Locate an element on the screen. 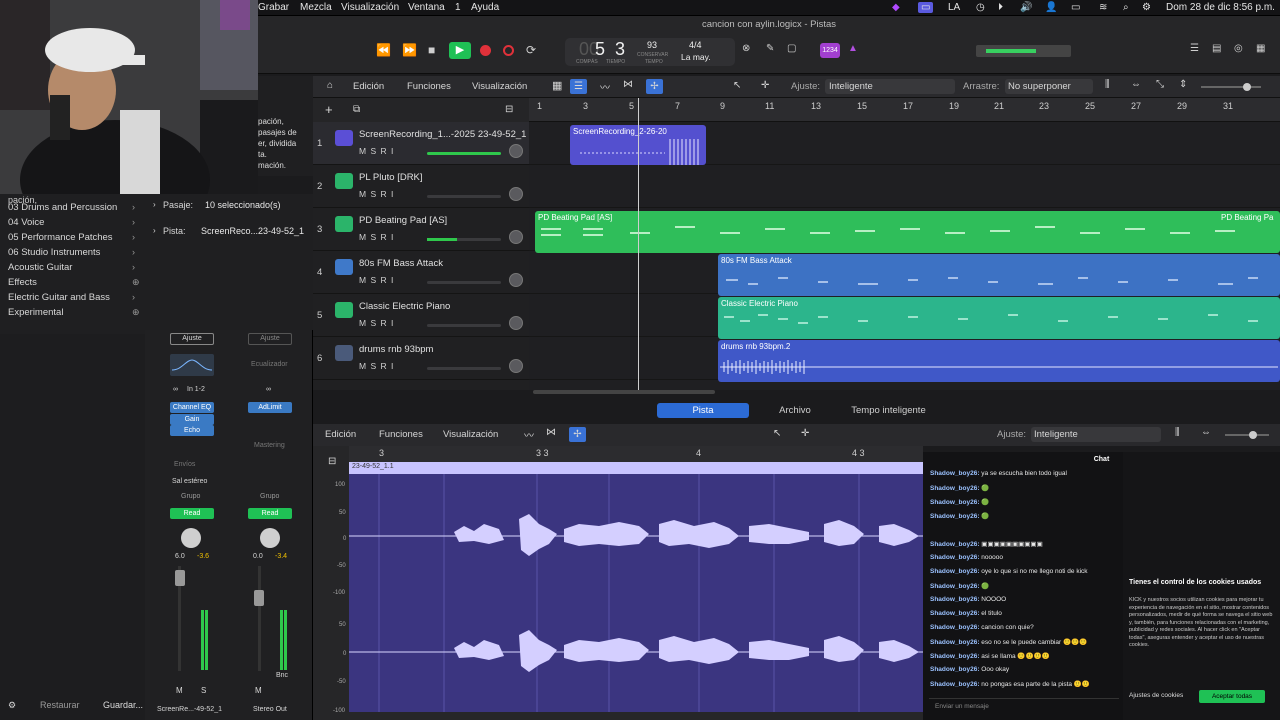  pan-knob is located at coordinates (191, 538).